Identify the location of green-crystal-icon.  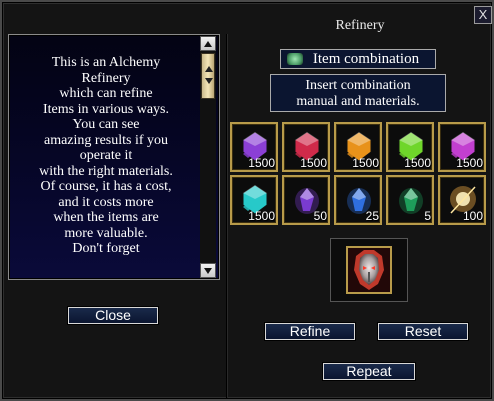
(411, 201).